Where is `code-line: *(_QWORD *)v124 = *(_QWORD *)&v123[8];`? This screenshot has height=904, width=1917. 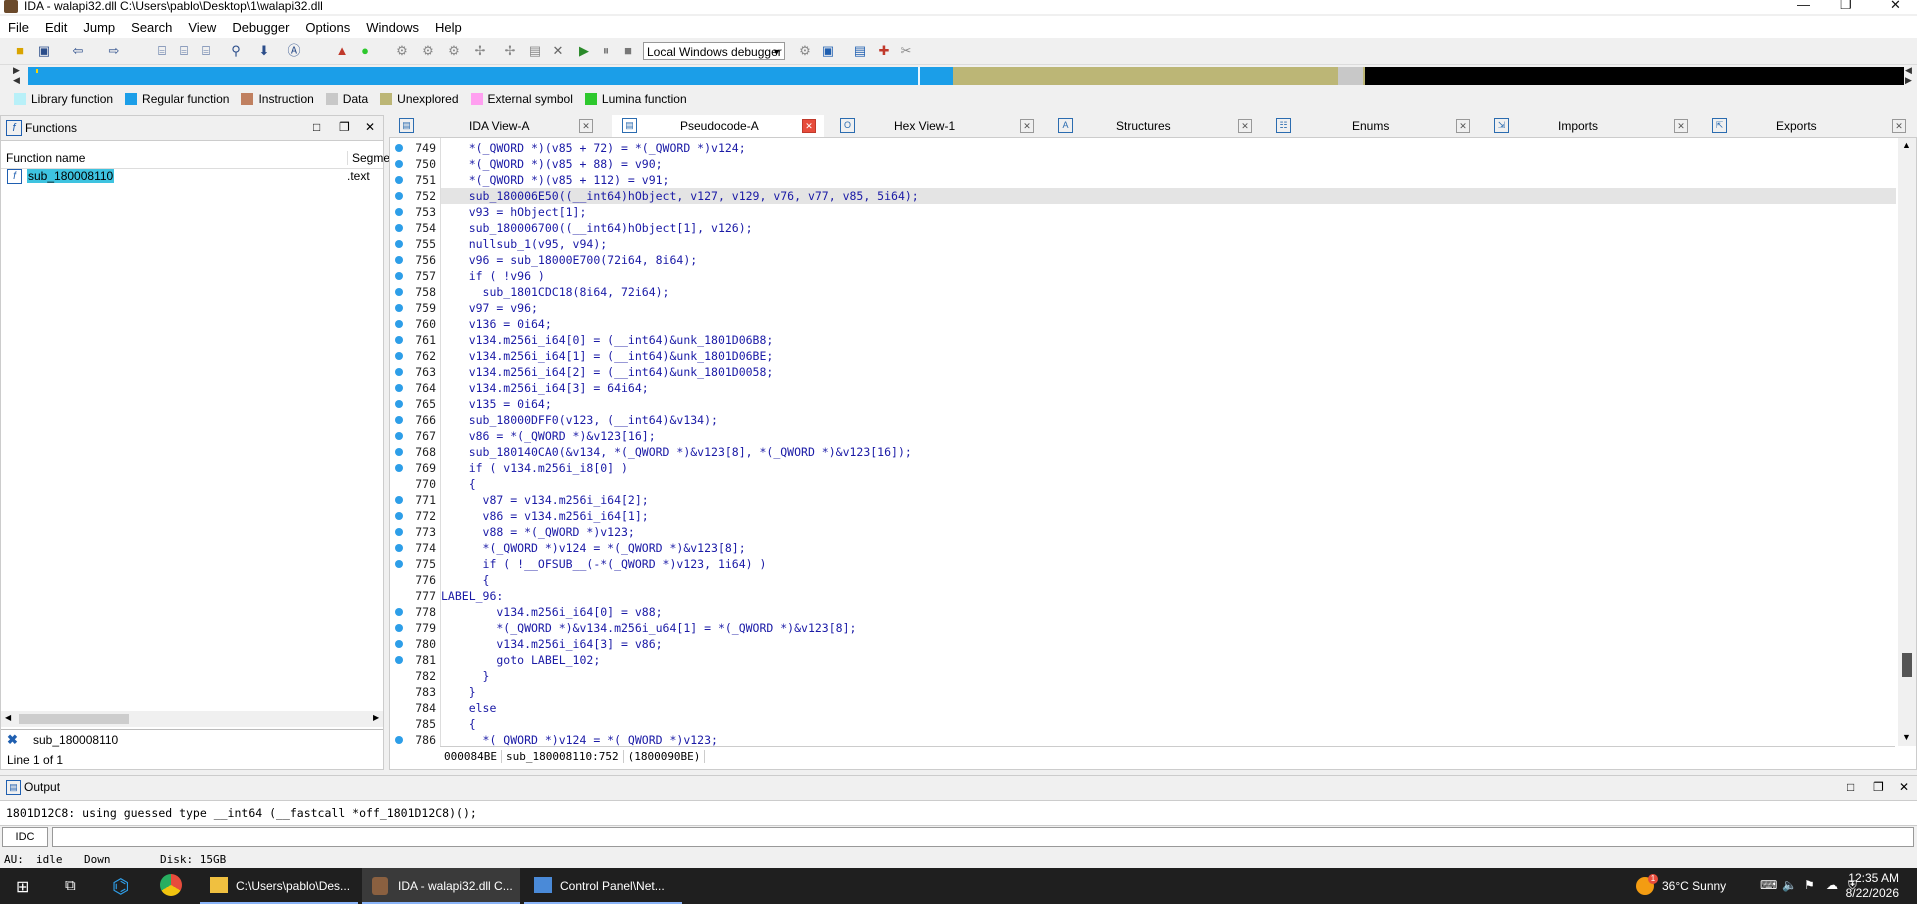 code-line: *(_QWORD *)v124 = *(_QWORD *)&v123[8]; is located at coordinates (1168, 548).